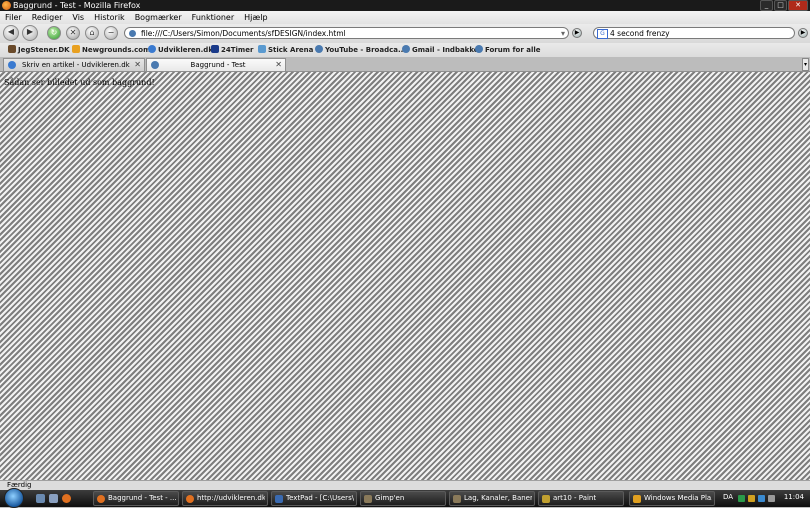 Image resolution: width=810 pixels, height=508 pixels. I want to click on textpad-icon, so click(279, 499).